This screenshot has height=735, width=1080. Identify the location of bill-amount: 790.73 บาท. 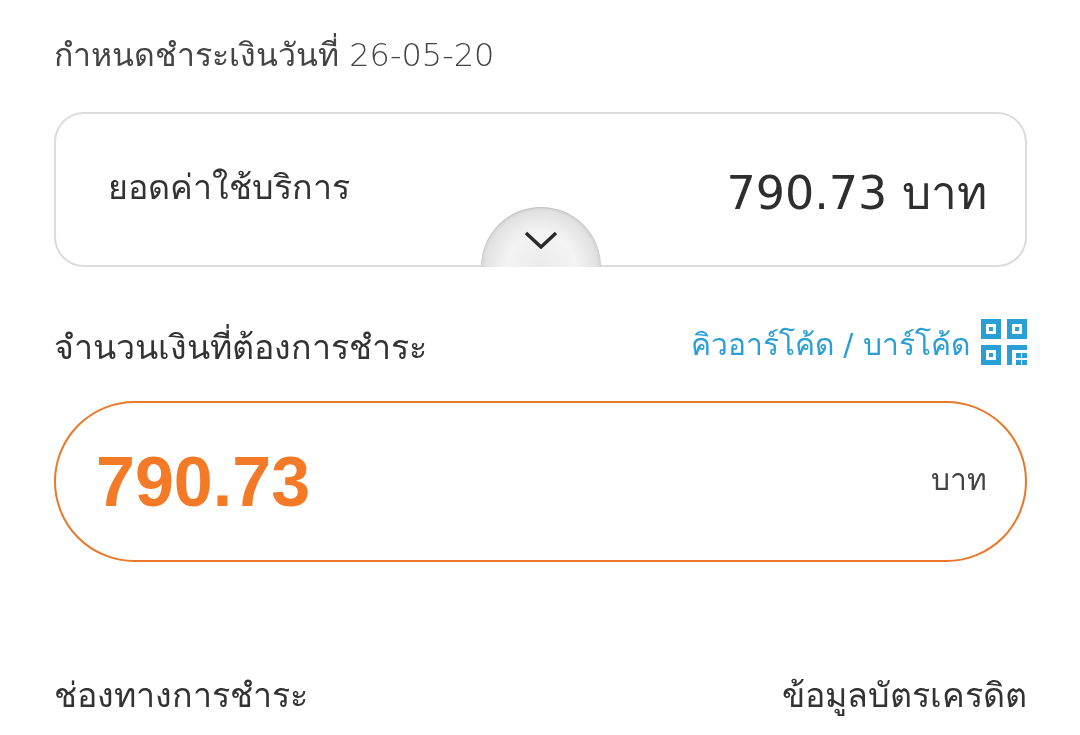
(856, 193).